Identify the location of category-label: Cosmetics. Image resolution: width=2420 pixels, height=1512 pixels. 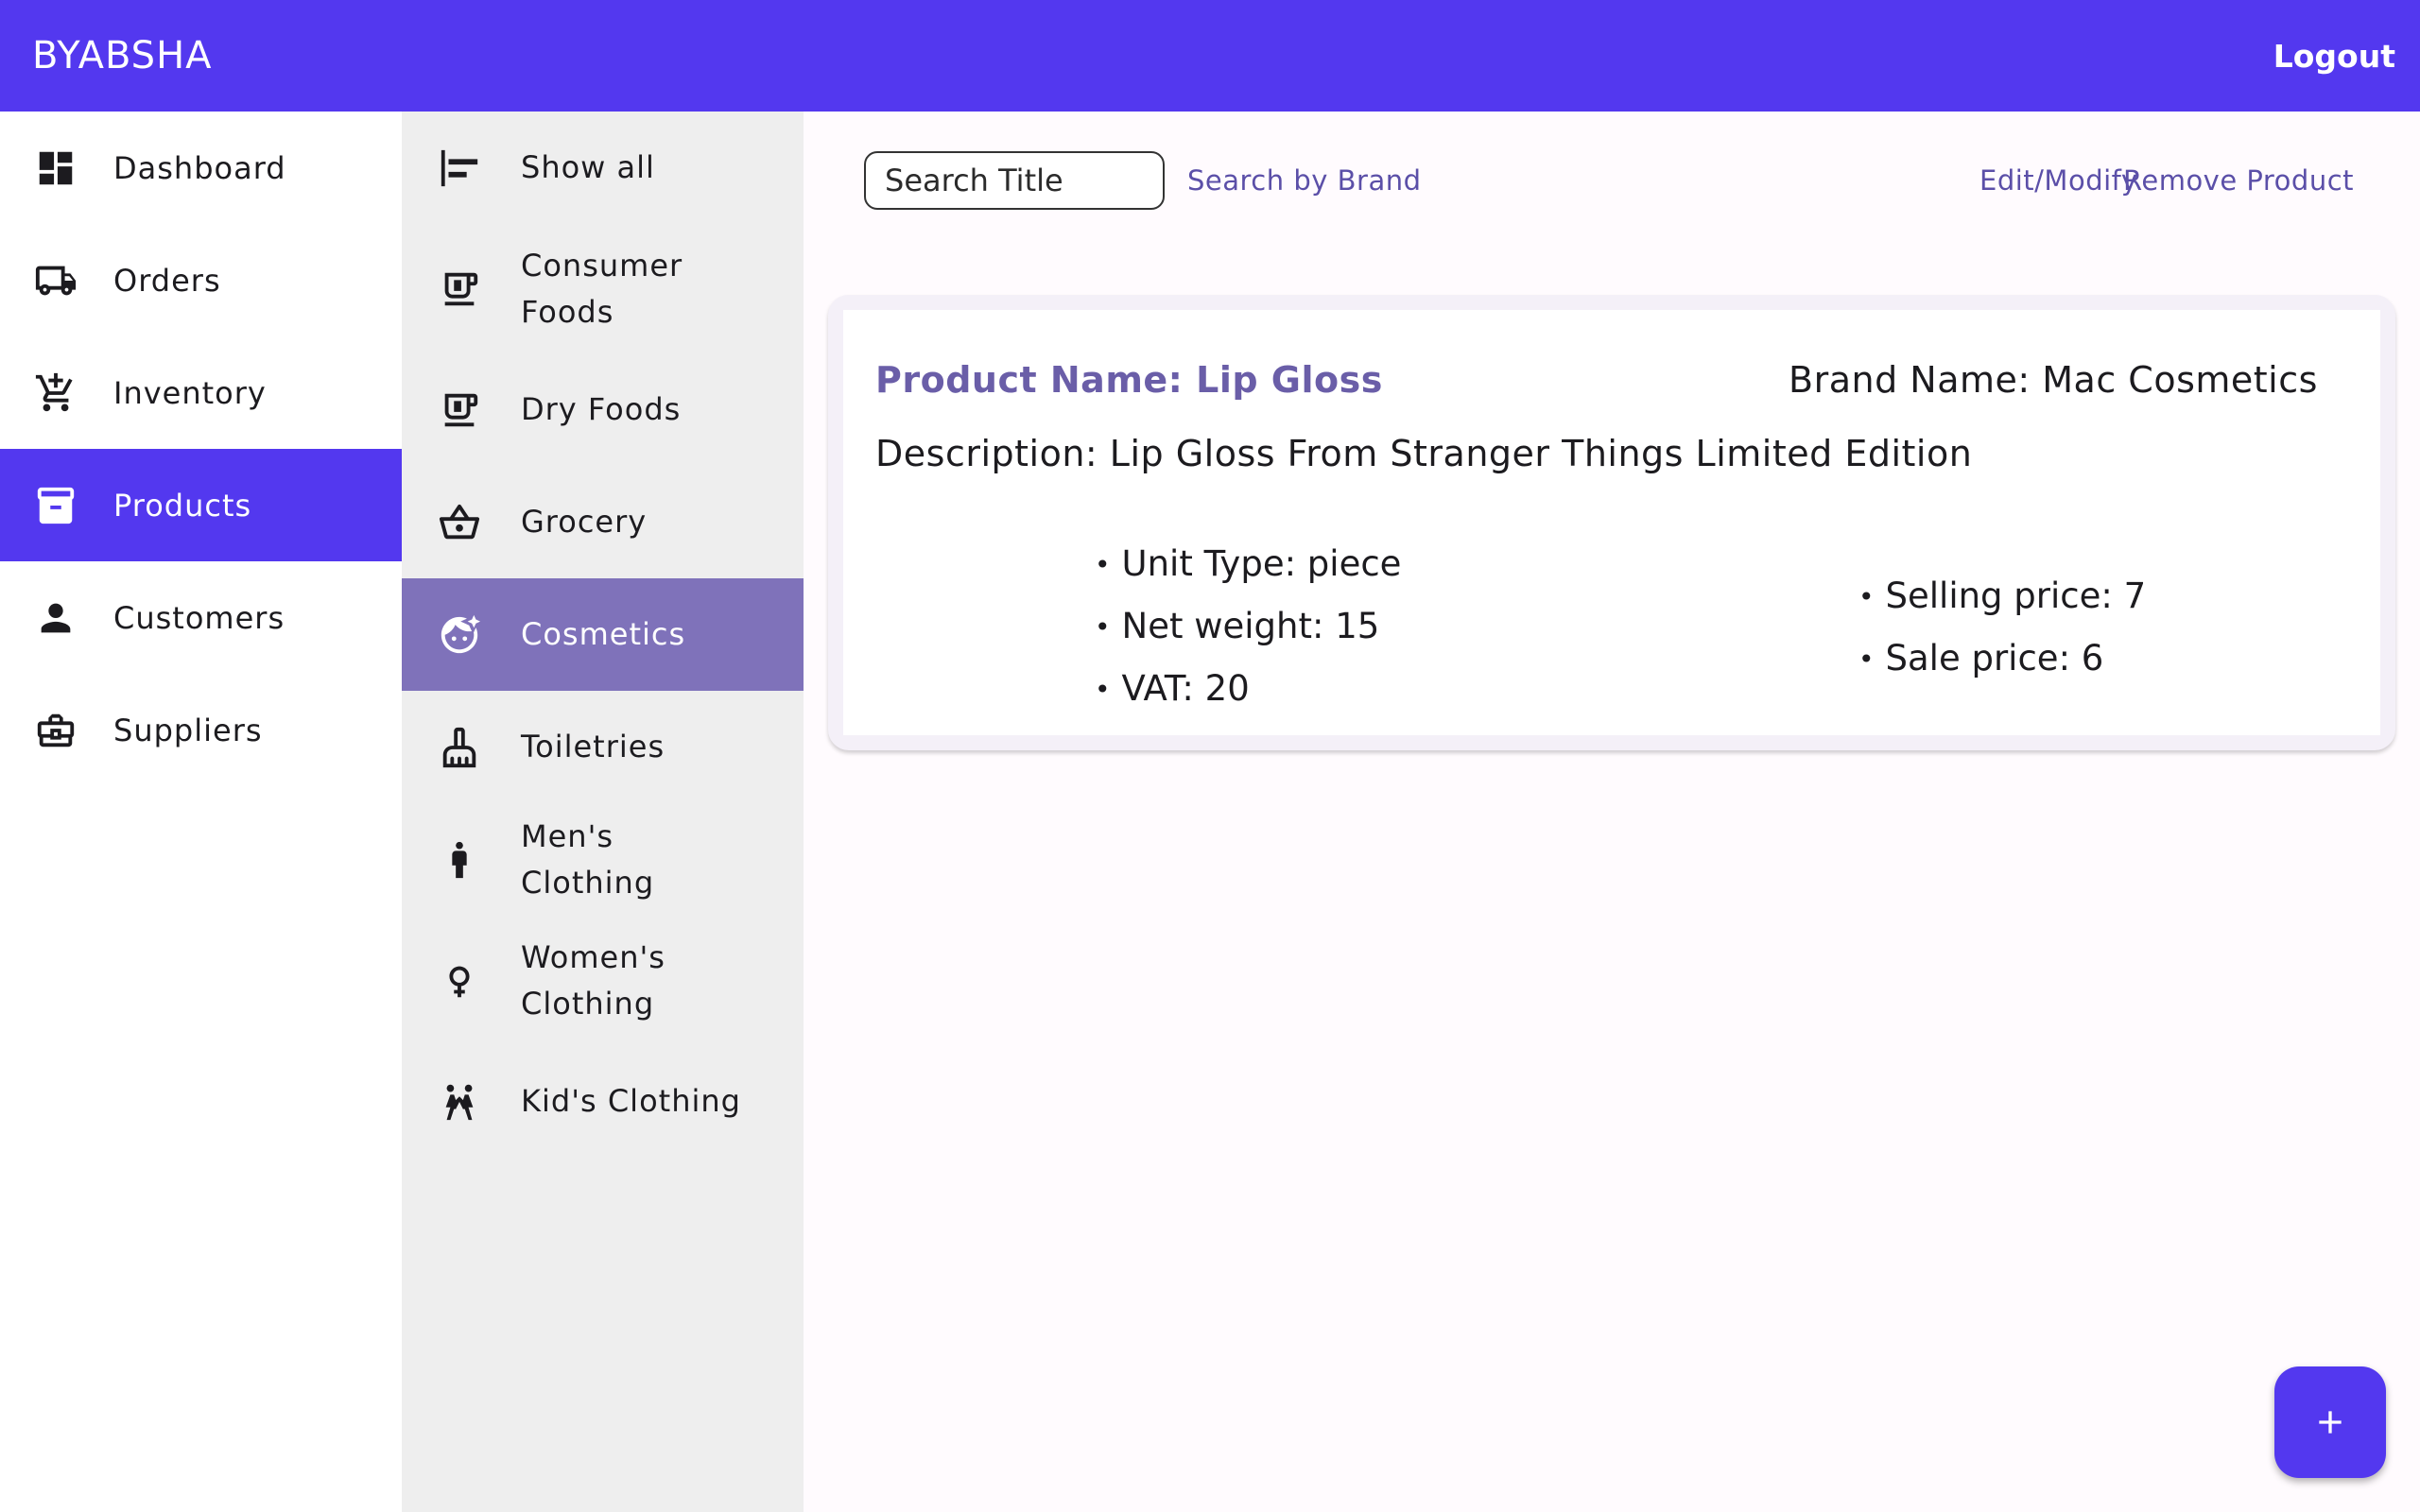
(603, 634).